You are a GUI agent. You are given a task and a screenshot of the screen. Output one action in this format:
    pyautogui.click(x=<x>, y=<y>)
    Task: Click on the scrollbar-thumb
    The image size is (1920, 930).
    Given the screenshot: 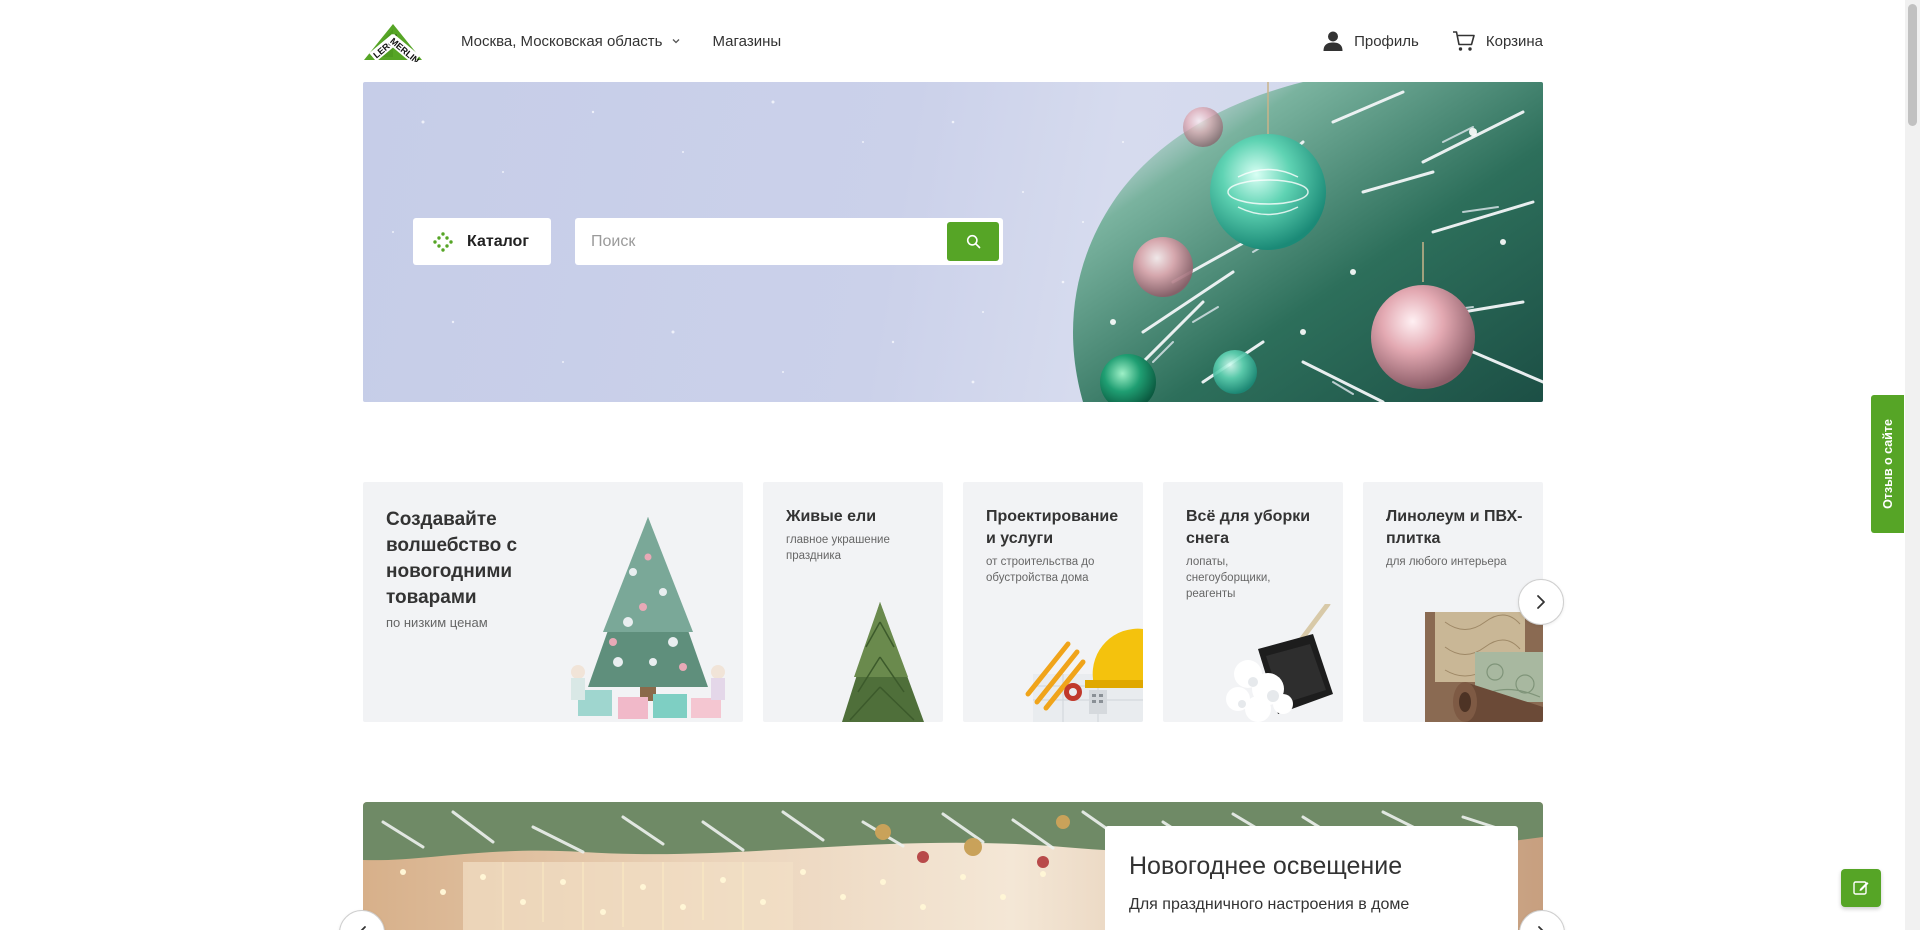 What is the action you would take?
    pyautogui.click(x=1912, y=65)
    